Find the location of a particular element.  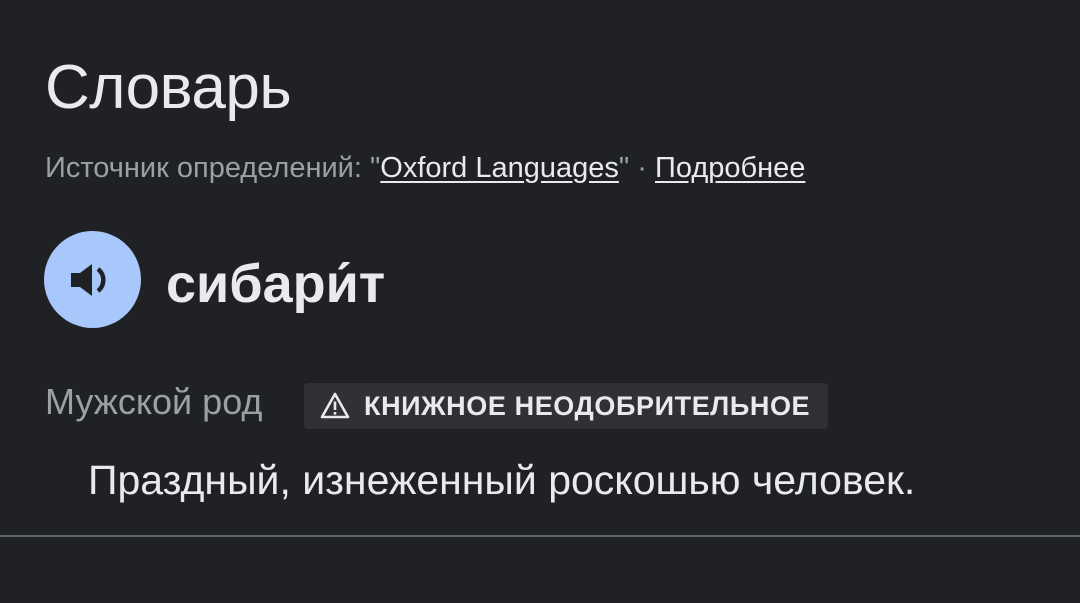

dictionary-title: Словарь is located at coordinates (168, 87).